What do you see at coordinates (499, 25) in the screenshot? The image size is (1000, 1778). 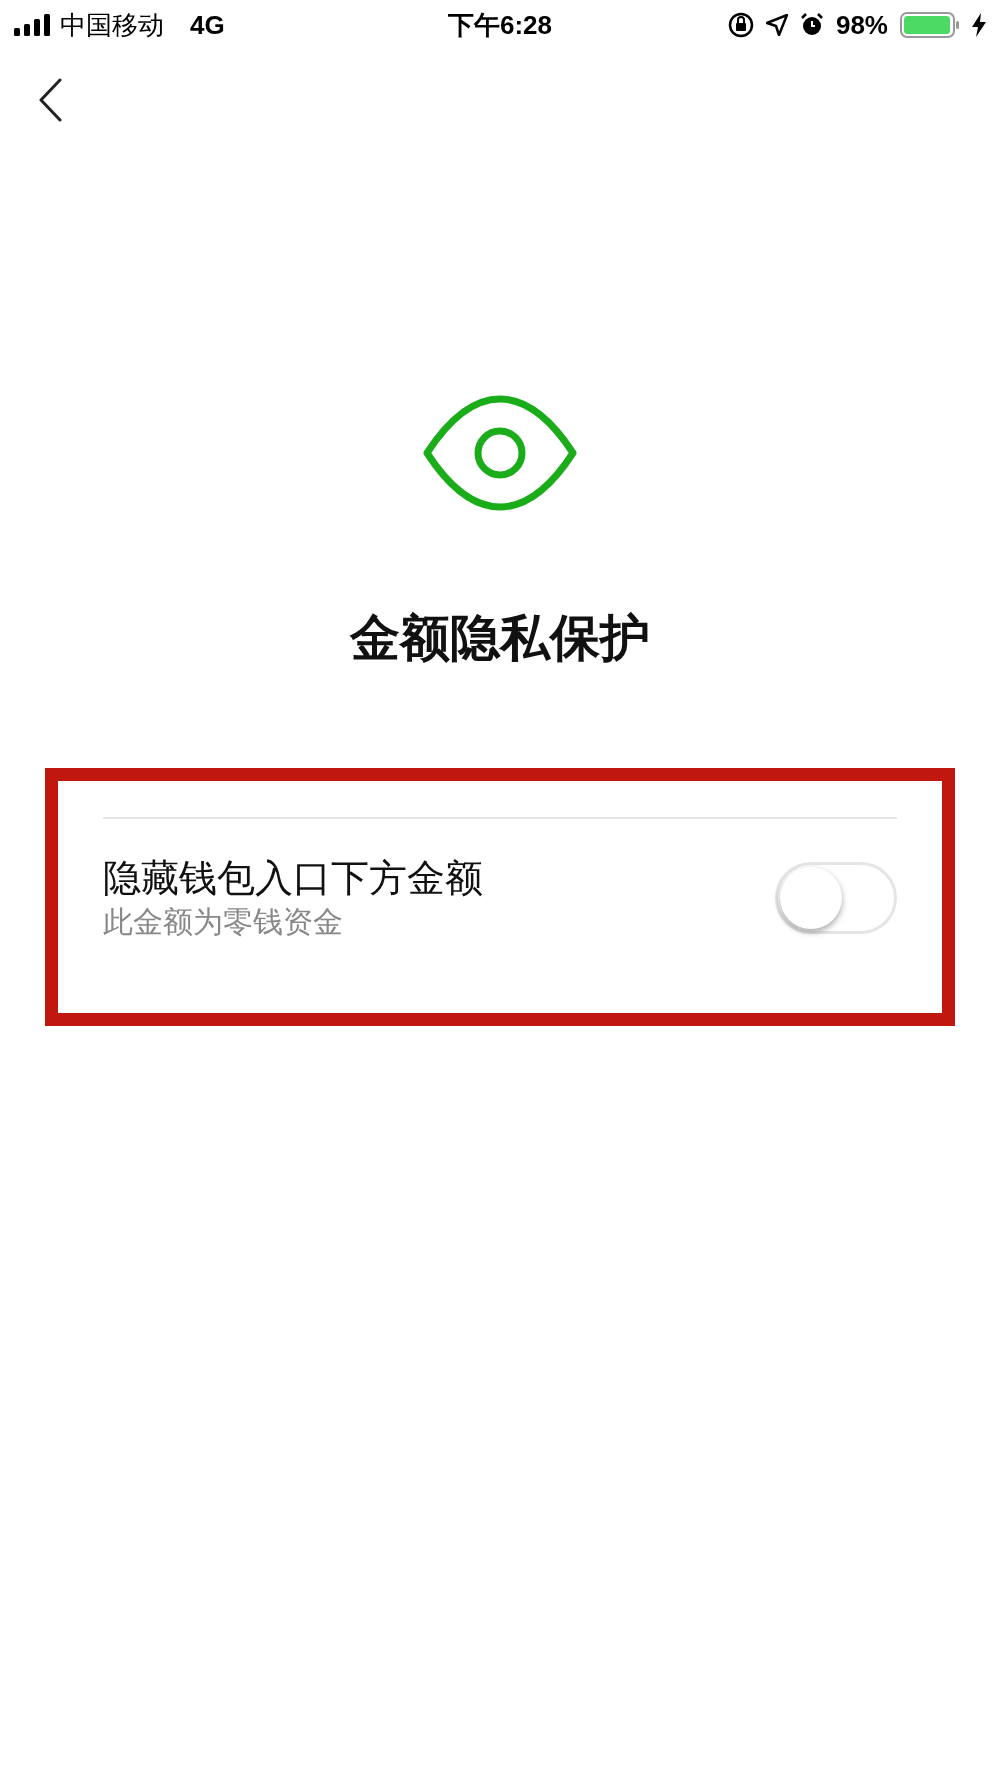 I see `clock-time: 下午6:28` at bounding box center [499, 25].